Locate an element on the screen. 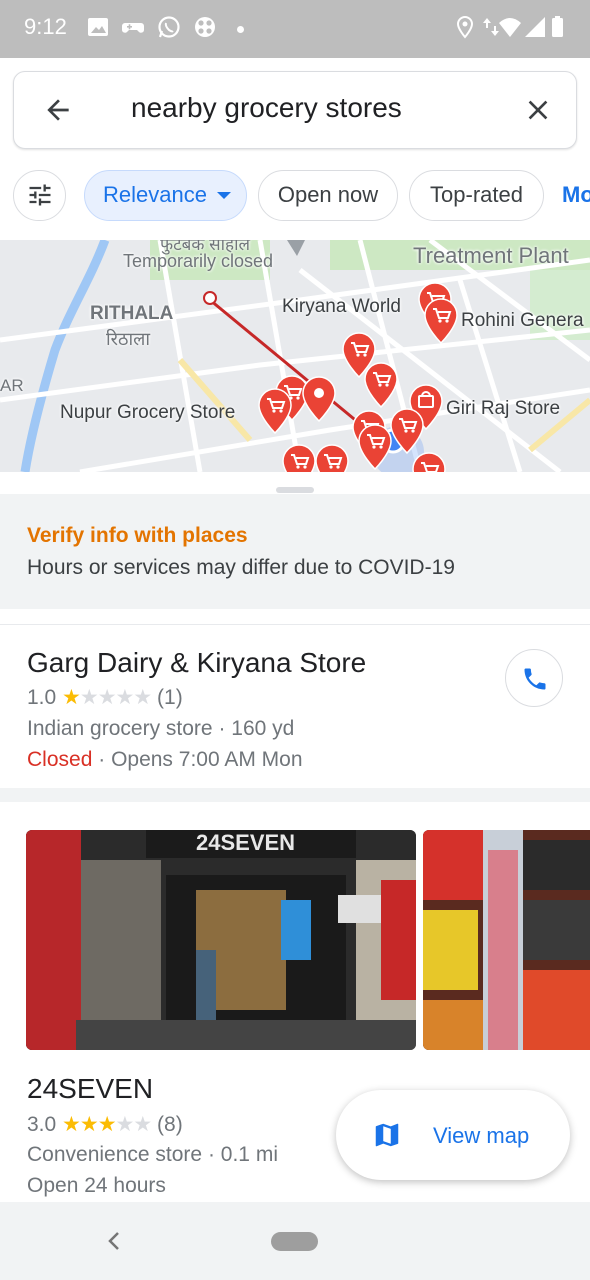  storefront-sign: 24SEVEN is located at coordinates (245, 842).